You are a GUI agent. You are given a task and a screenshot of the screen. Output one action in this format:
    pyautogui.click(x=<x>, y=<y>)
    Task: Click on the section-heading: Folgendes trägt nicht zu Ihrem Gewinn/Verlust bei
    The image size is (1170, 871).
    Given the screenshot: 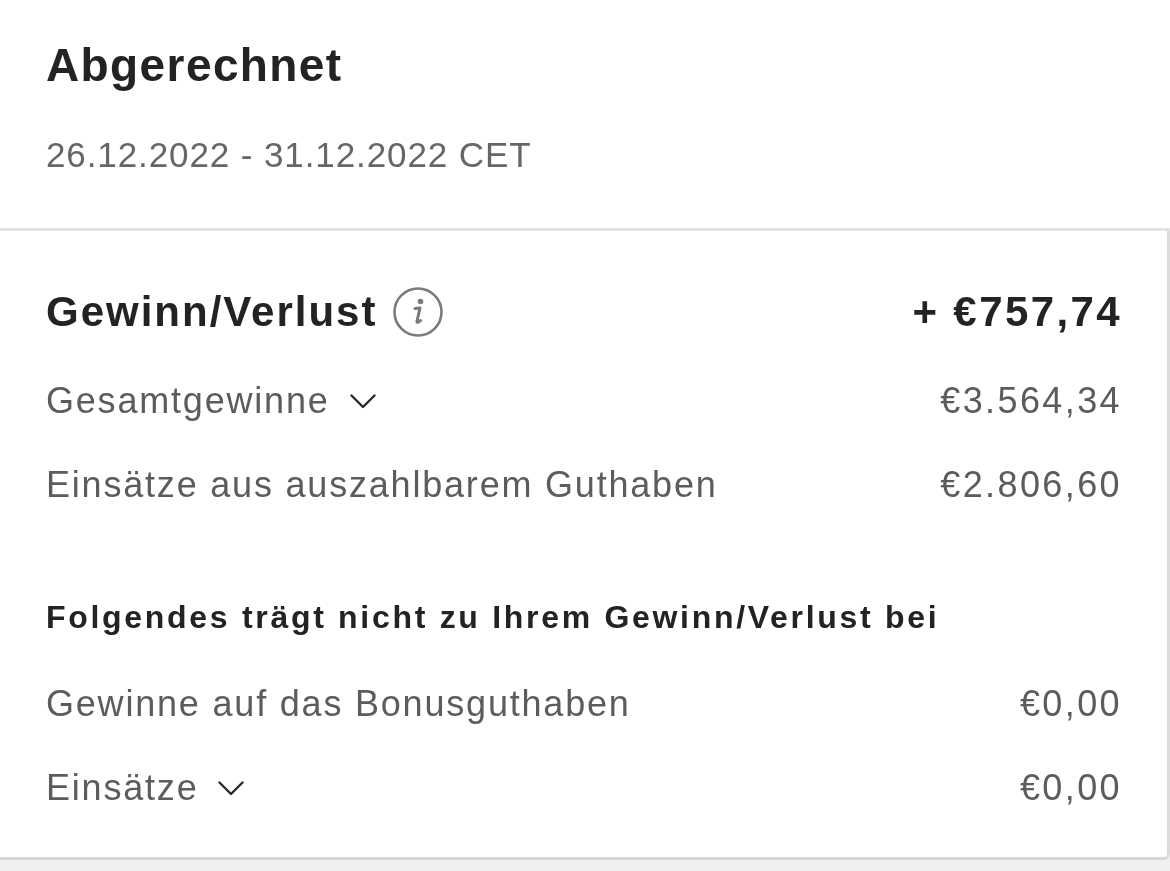 What is the action you would take?
    pyautogui.click(x=493, y=617)
    